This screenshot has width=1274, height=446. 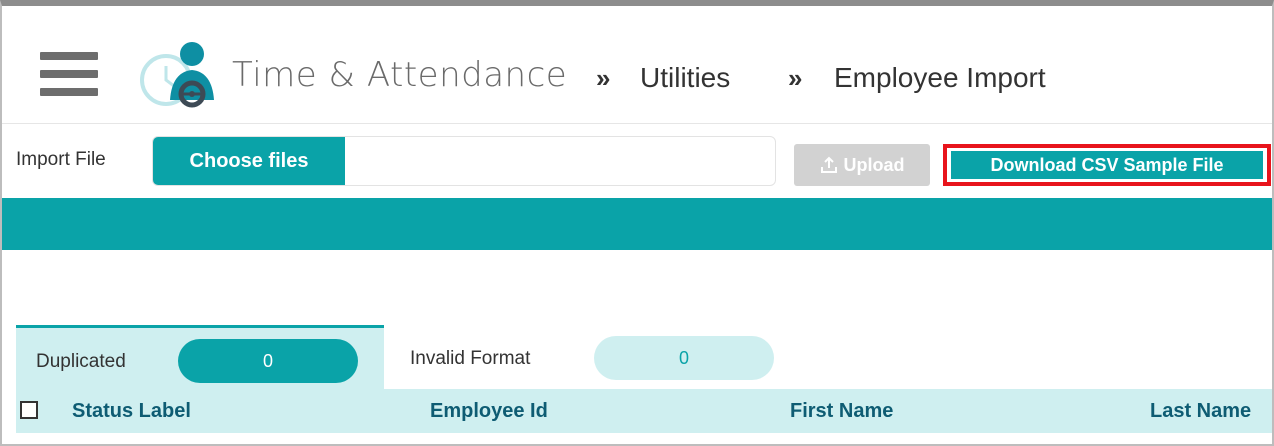 What do you see at coordinates (81, 361) in the screenshot?
I see `tab-duplicated-label: Duplicated` at bounding box center [81, 361].